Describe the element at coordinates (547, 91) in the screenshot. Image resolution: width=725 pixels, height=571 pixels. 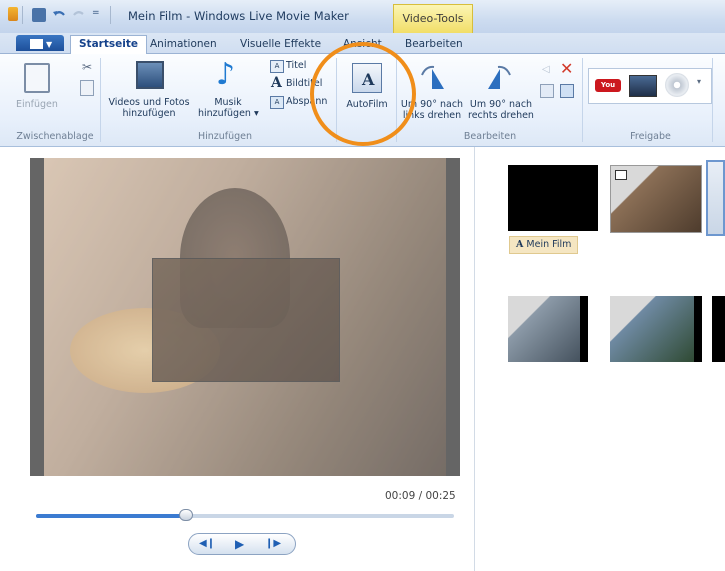
I see `select-all-icon` at that location.